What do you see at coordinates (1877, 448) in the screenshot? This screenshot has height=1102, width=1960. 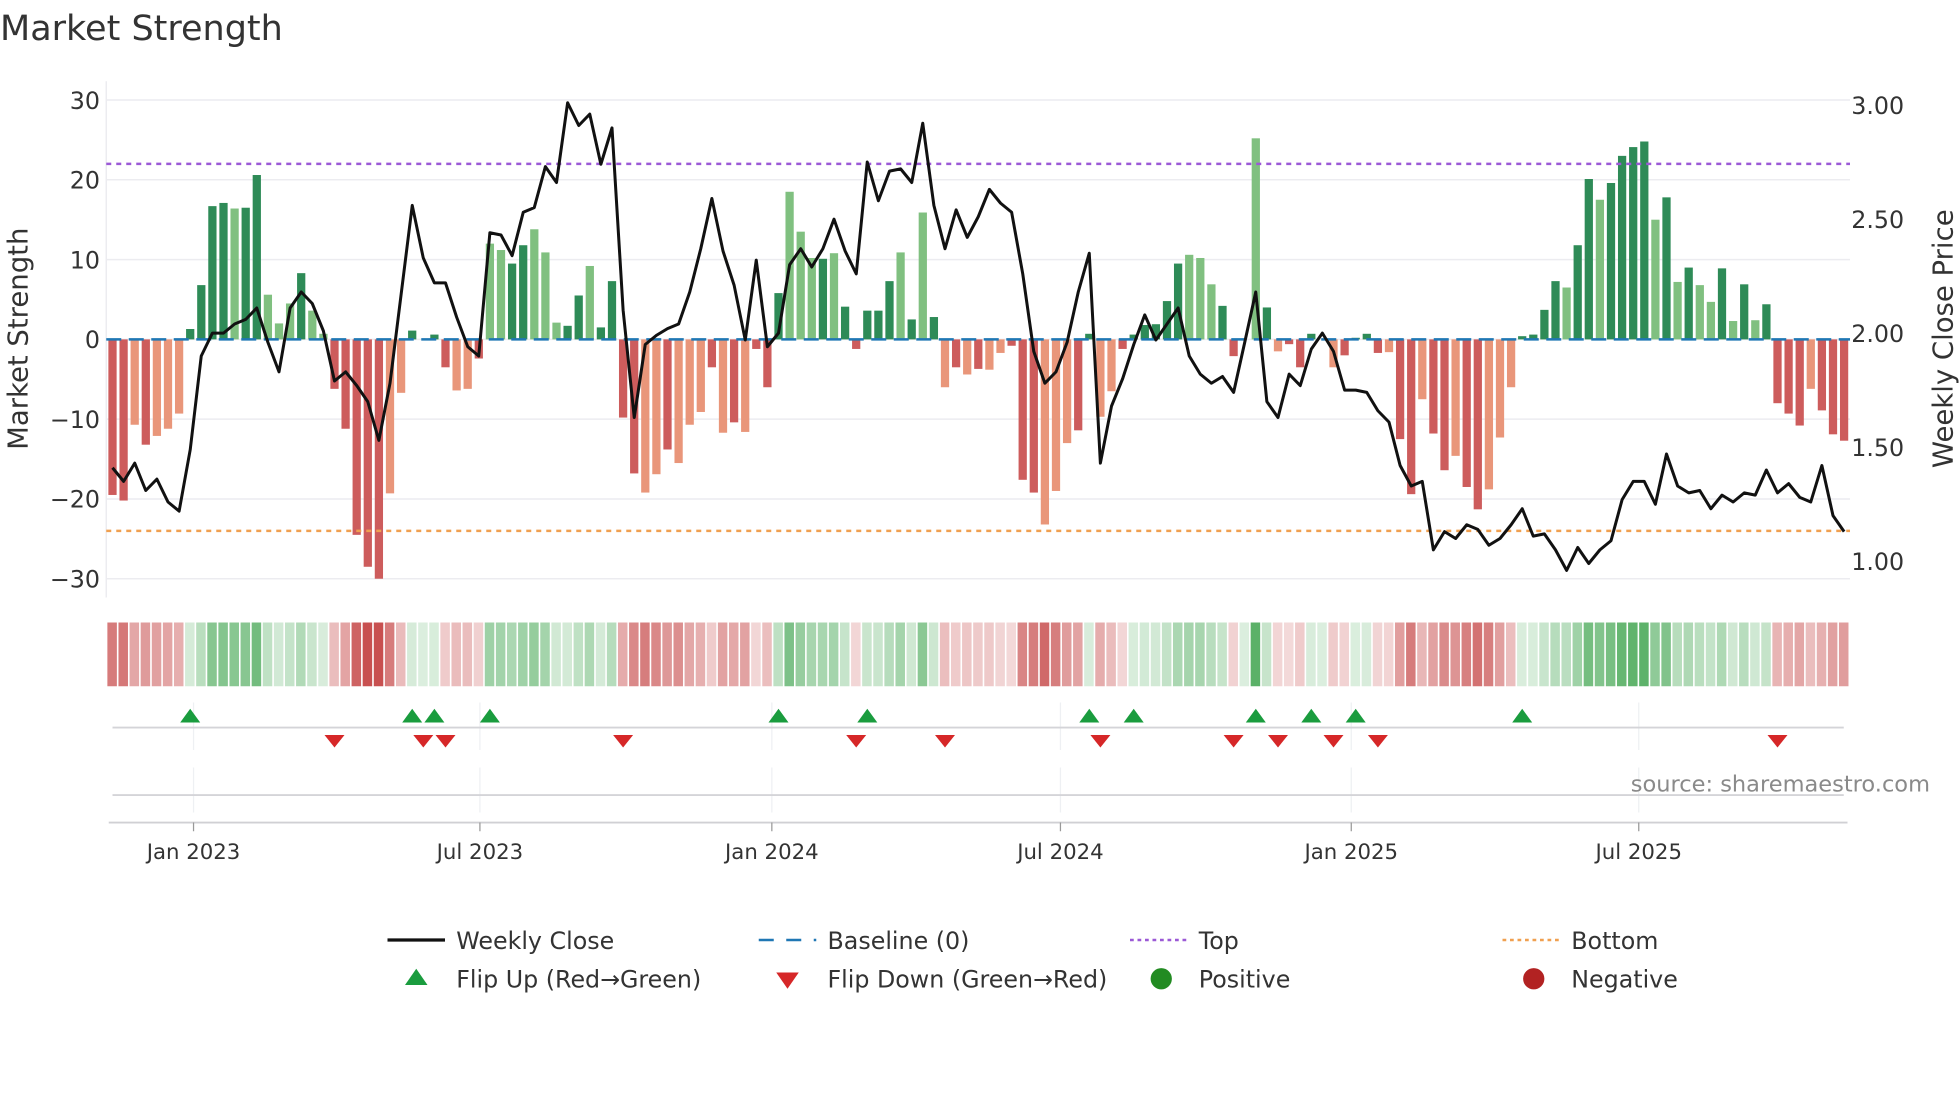 I see `y2-tick-label: 1.50` at bounding box center [1877, 448].